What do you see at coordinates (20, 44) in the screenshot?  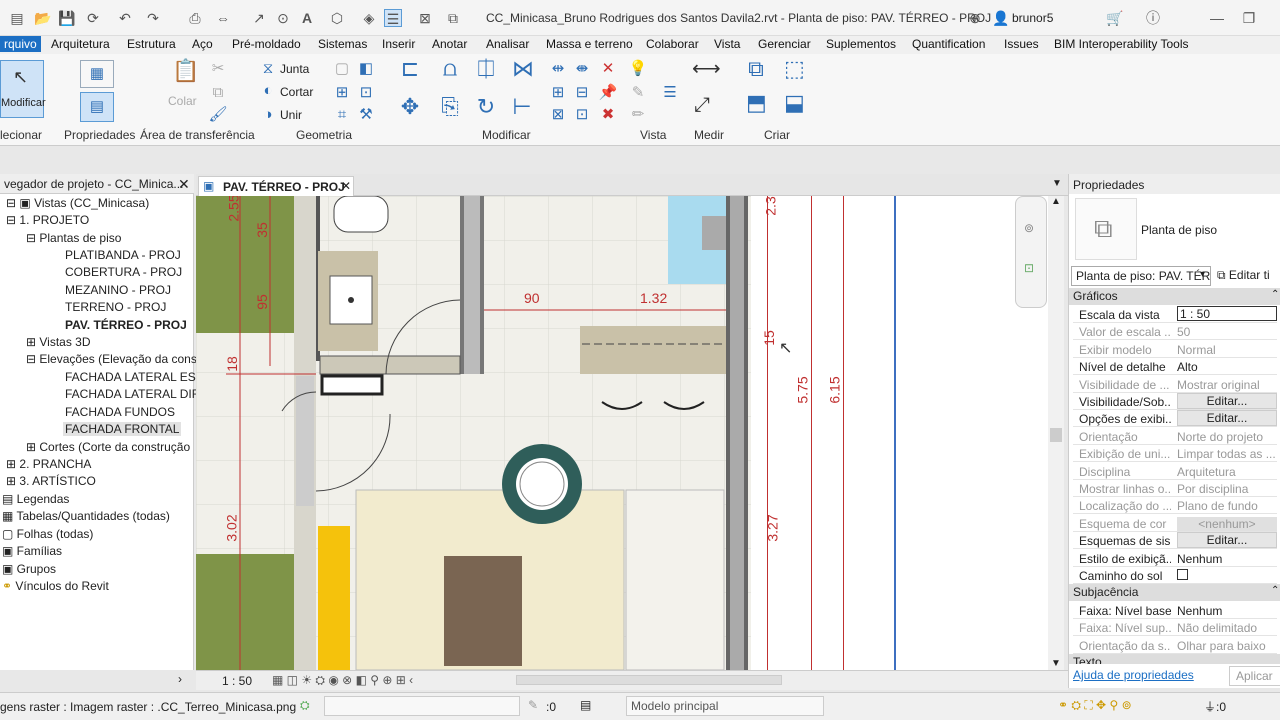 I see `tab-file: rquivo` at bounding box center [20, 44].